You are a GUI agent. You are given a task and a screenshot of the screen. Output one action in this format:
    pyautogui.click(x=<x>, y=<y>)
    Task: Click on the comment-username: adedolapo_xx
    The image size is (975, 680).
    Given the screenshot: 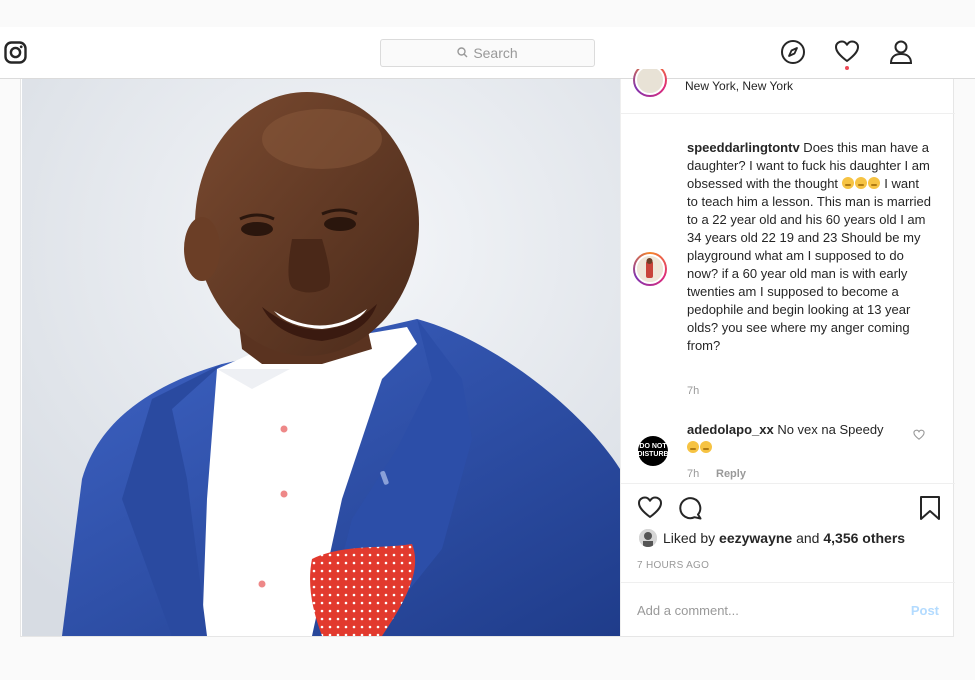 What is the action you would take?
    pyautogui.click(x=730, y=429)
    